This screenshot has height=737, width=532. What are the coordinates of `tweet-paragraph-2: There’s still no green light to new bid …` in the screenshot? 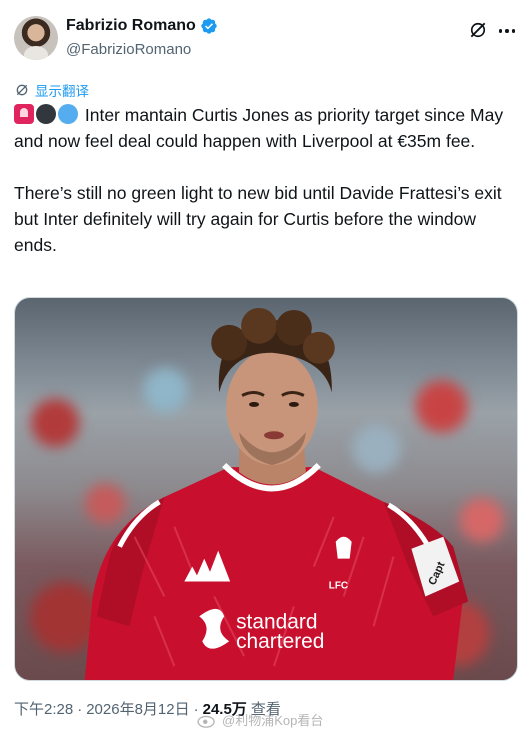 It's located at (260, 219).